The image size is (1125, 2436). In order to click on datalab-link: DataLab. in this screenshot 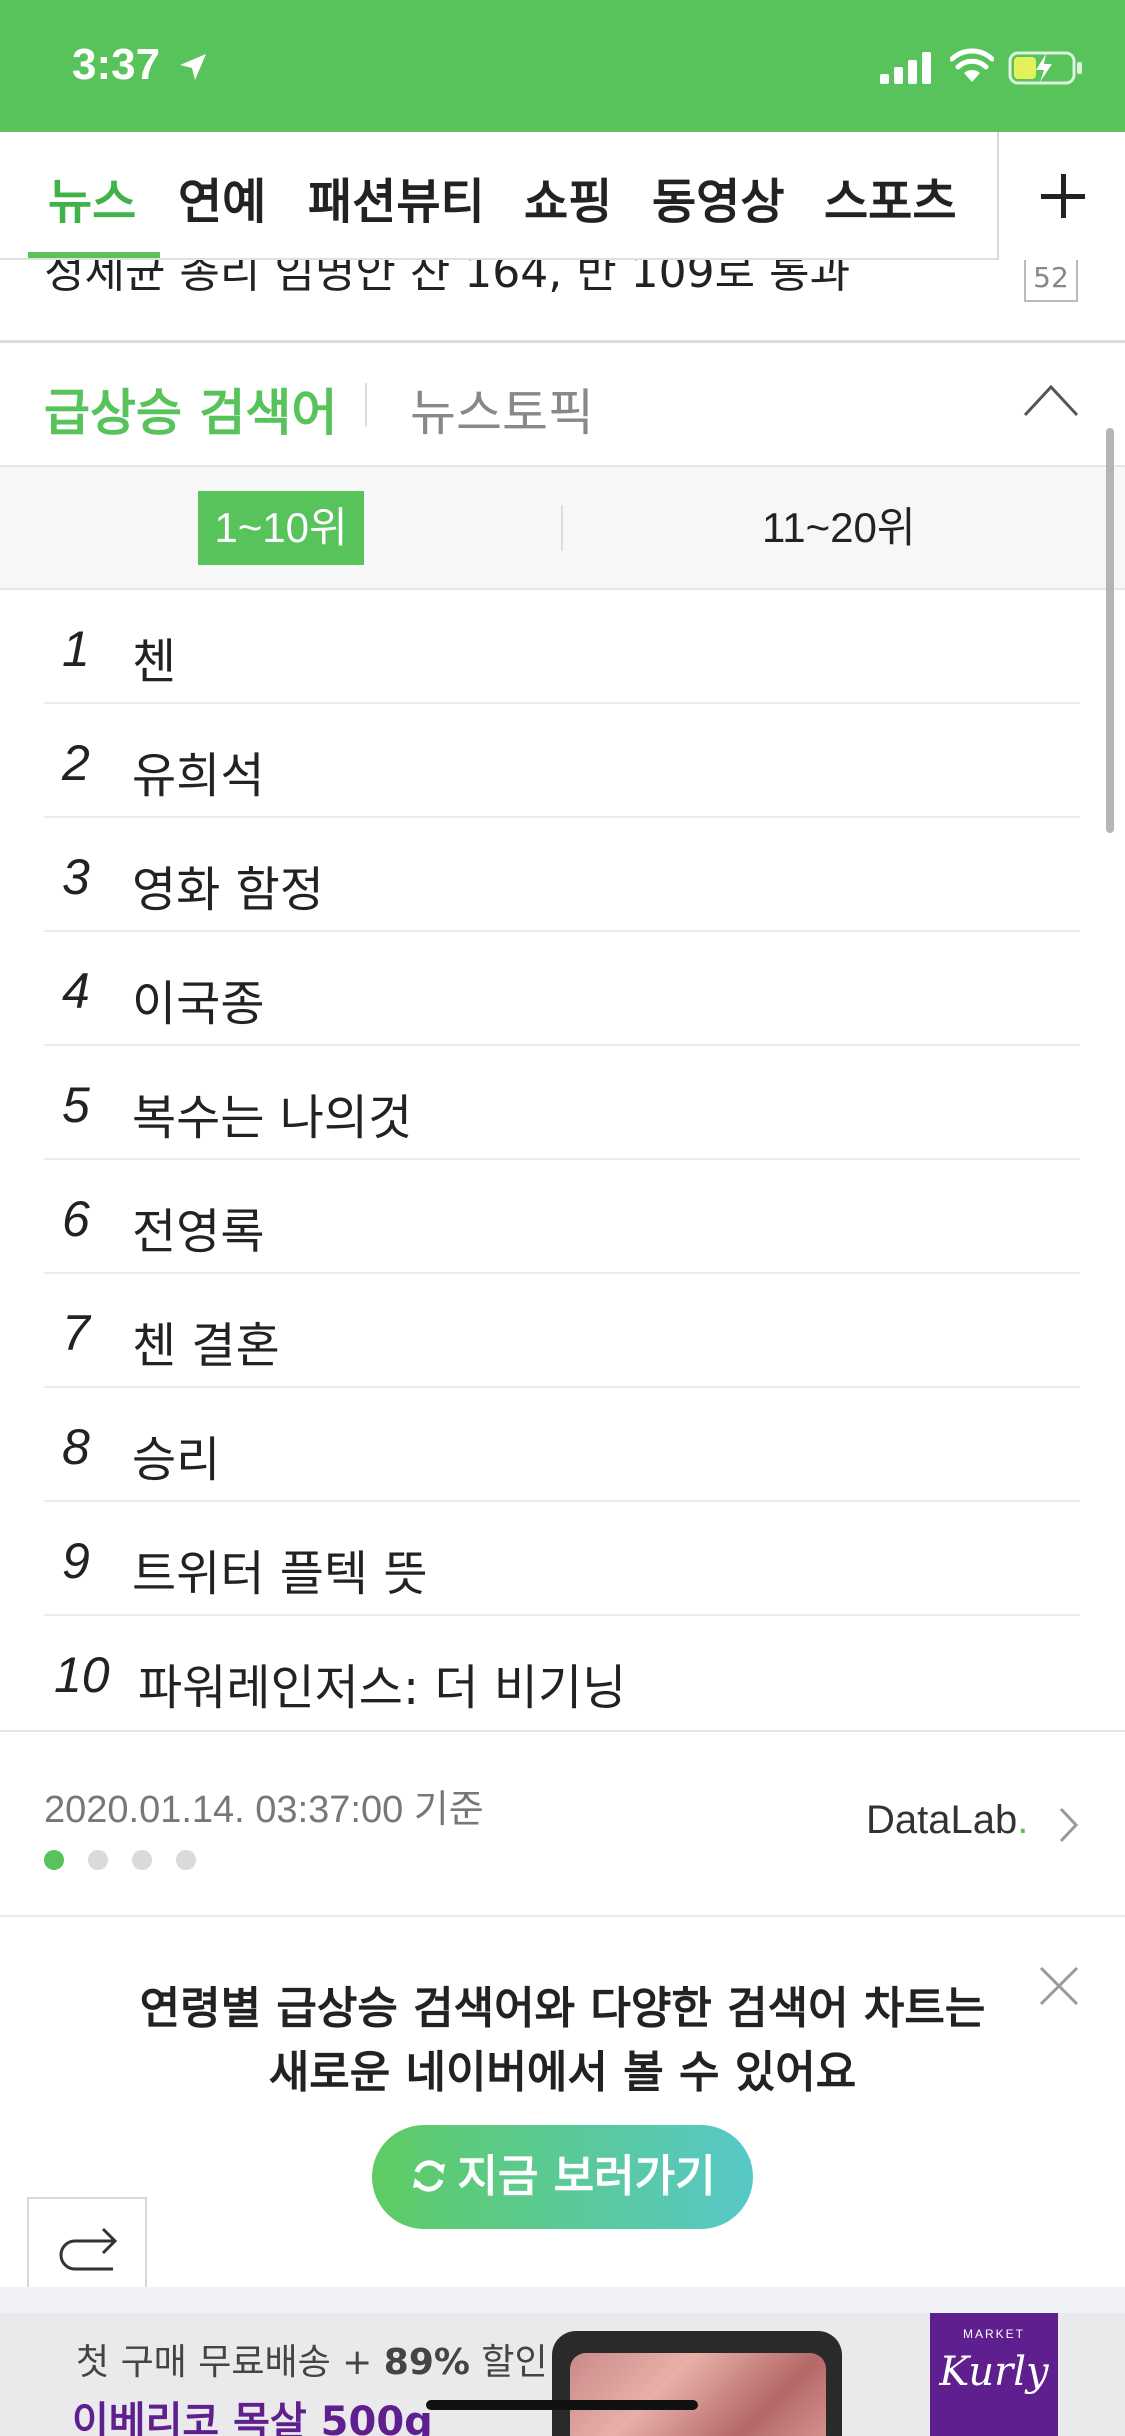, I will do `click(947, 1820)`.